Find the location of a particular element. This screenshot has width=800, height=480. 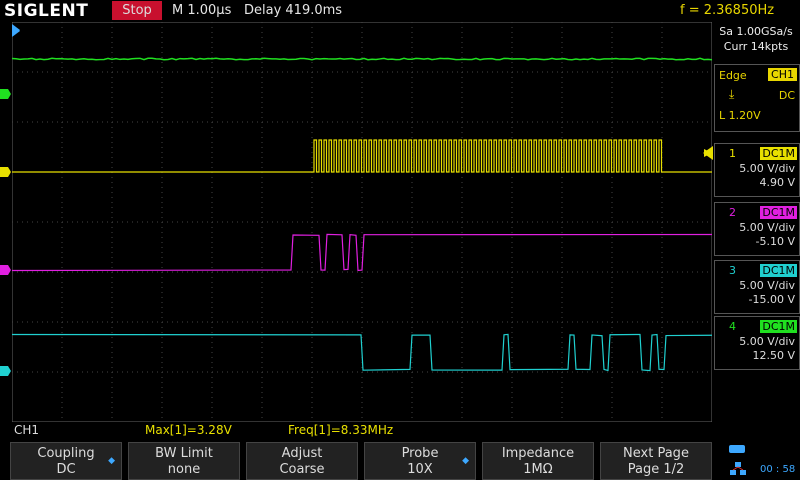

channel-3-panel: 3 DC1M 5.00 V/div -15.00 V is located at coordinates (757, 287).